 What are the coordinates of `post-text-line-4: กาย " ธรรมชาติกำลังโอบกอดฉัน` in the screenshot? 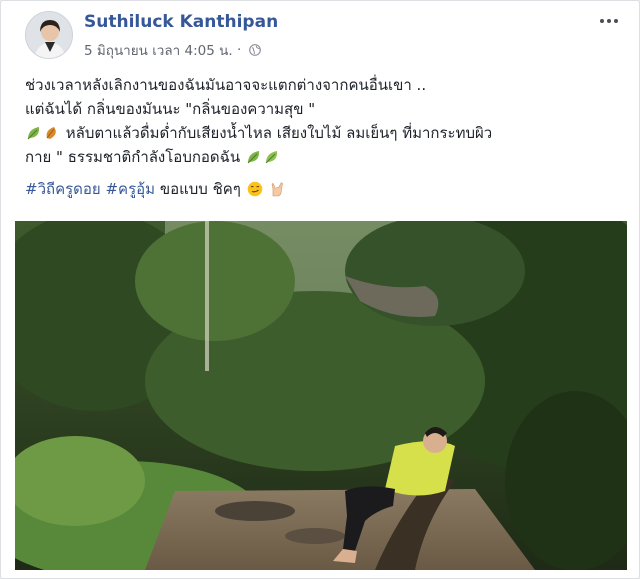 It's located at (323, 157).